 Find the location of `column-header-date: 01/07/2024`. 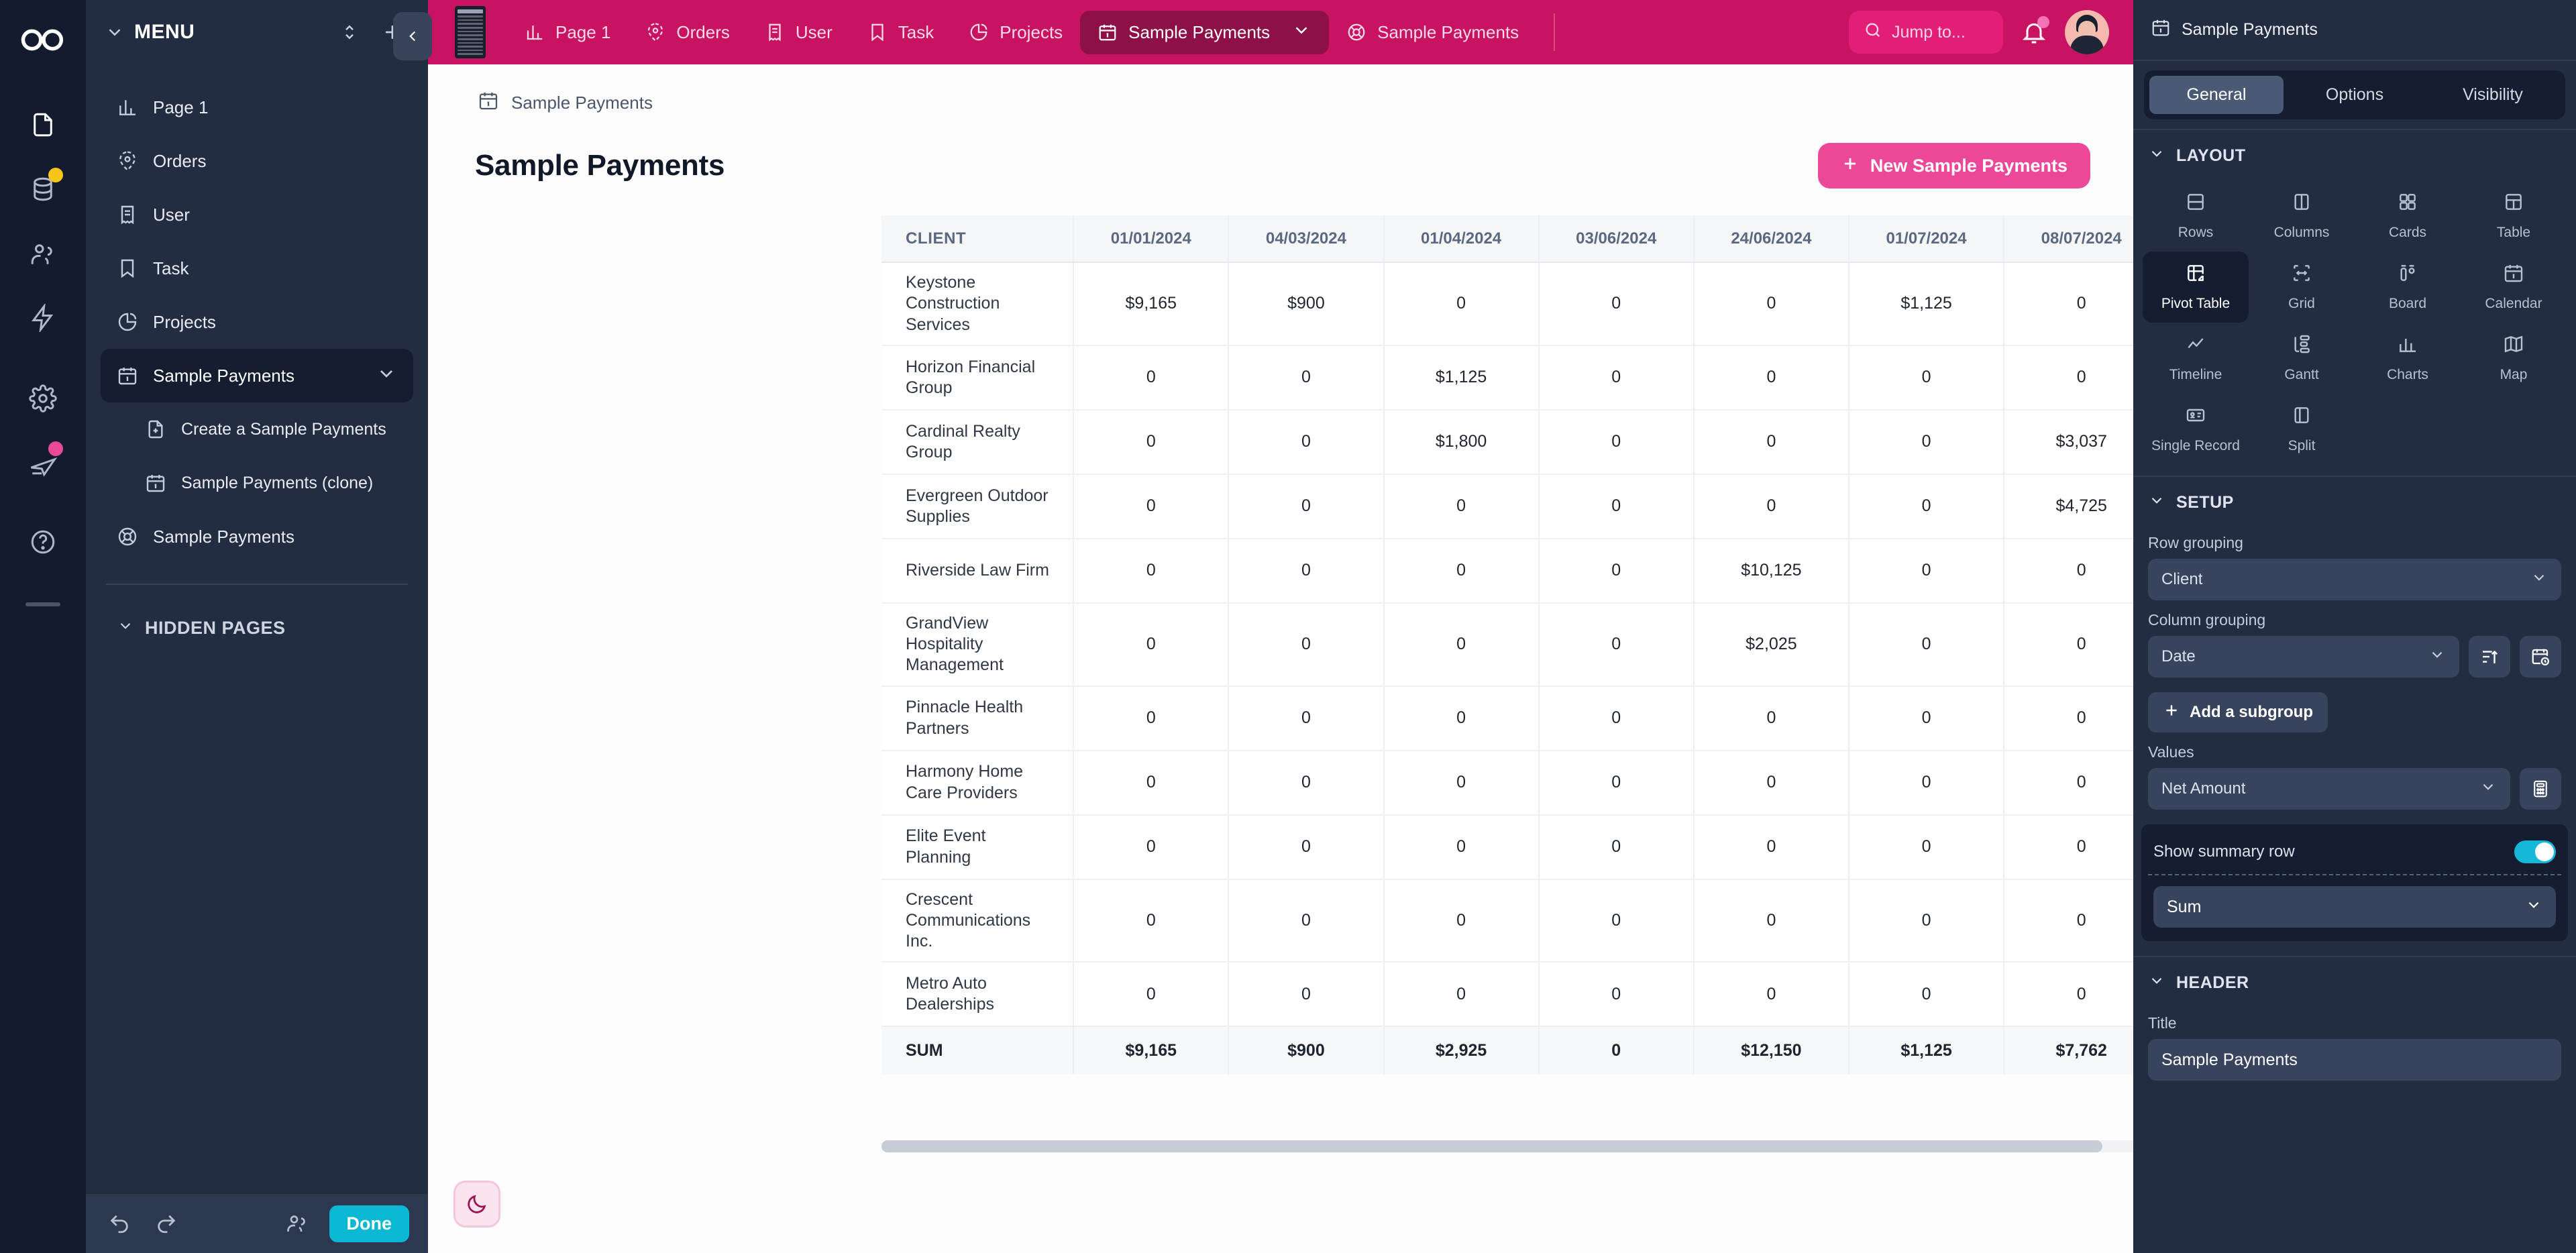

column-header-date: 01/07/2024 is located at coordinates (1926, 239).